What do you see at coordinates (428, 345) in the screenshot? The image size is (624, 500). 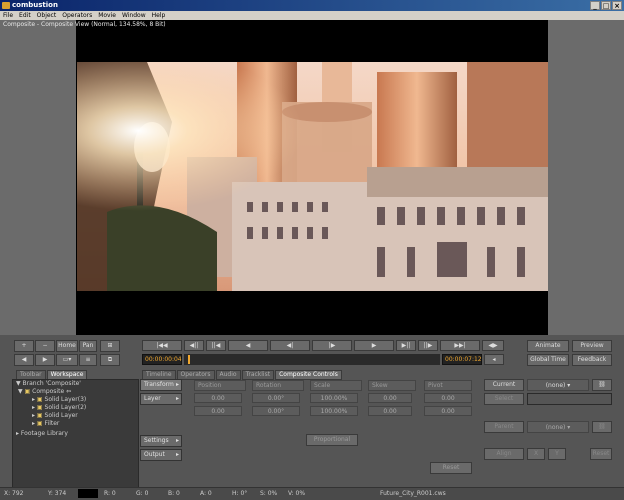 I see `next-keyframe-button: ||▶` at bounding box center [428, 345].